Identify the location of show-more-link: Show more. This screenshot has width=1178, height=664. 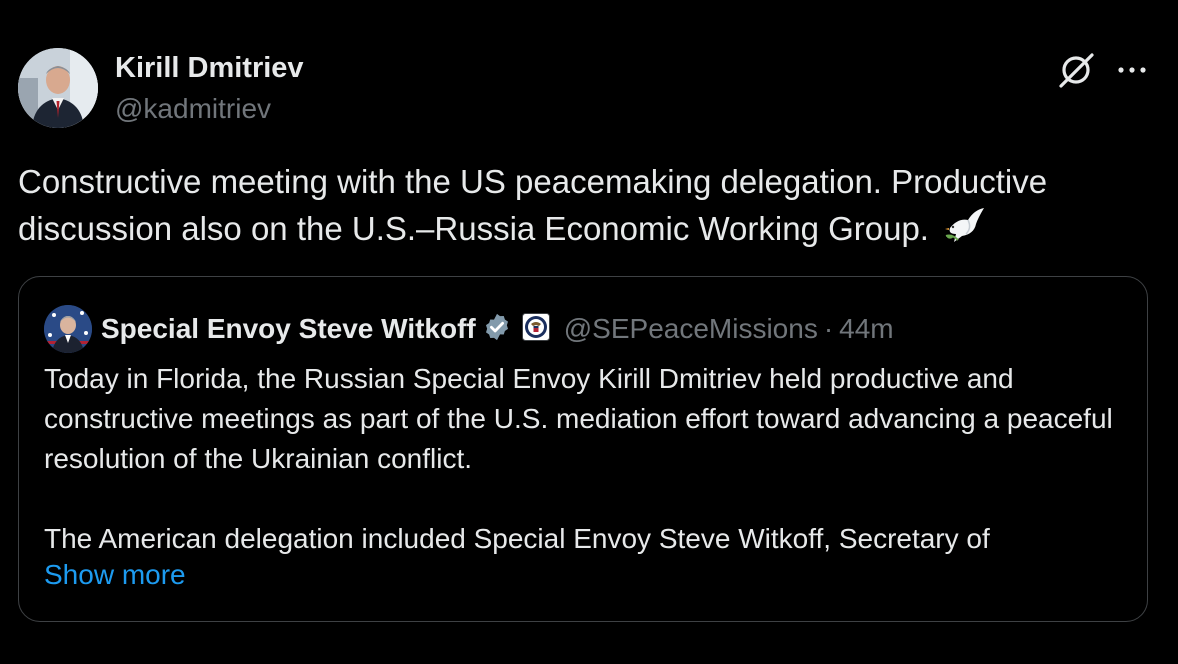
(115, 575).